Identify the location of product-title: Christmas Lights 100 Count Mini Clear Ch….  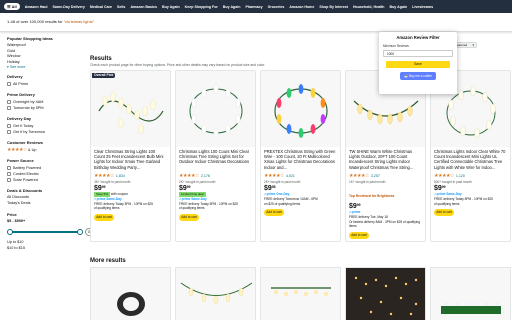
(215, 159).